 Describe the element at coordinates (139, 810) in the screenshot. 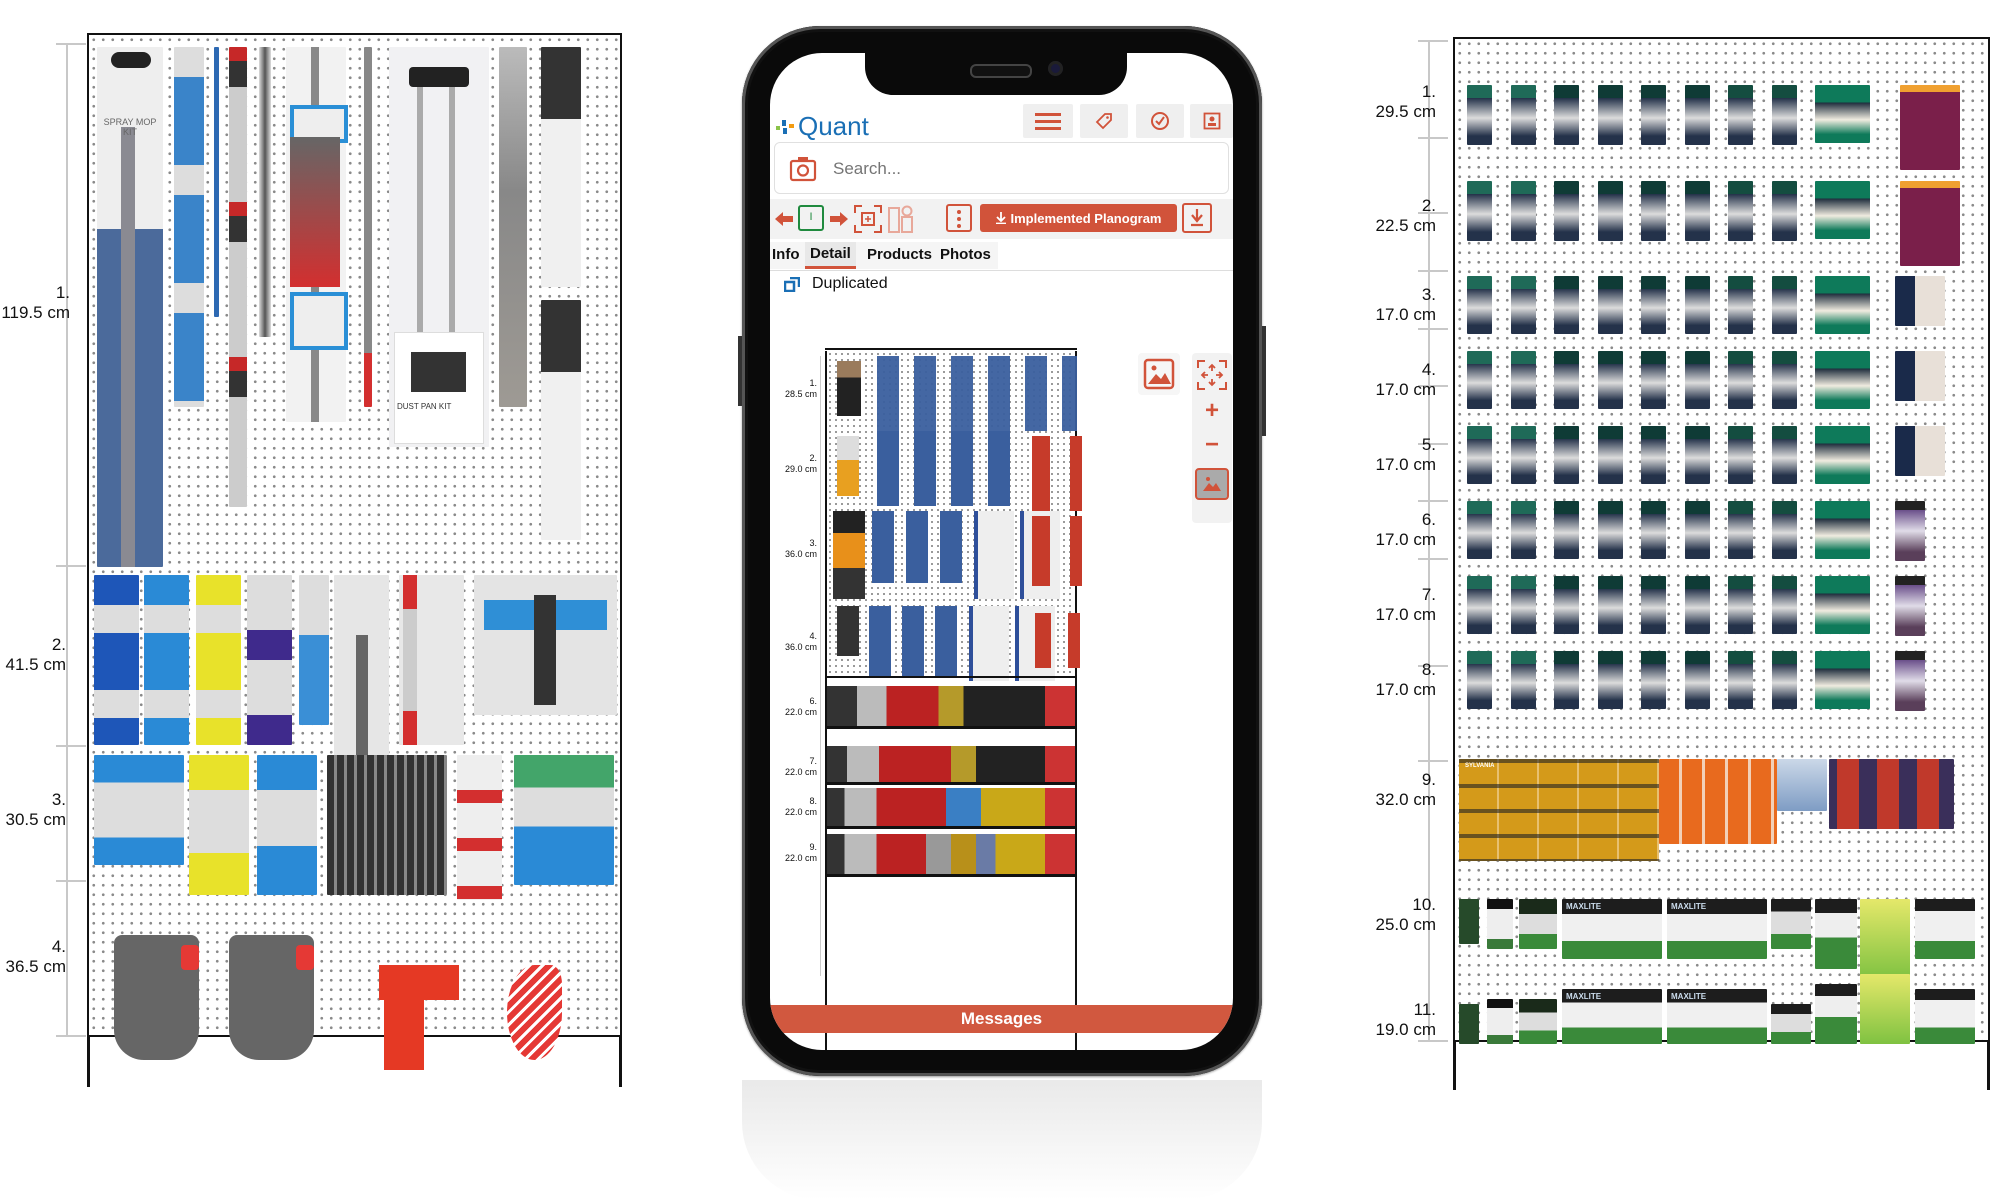

I see `product-mop-pad-2pack` at that location.